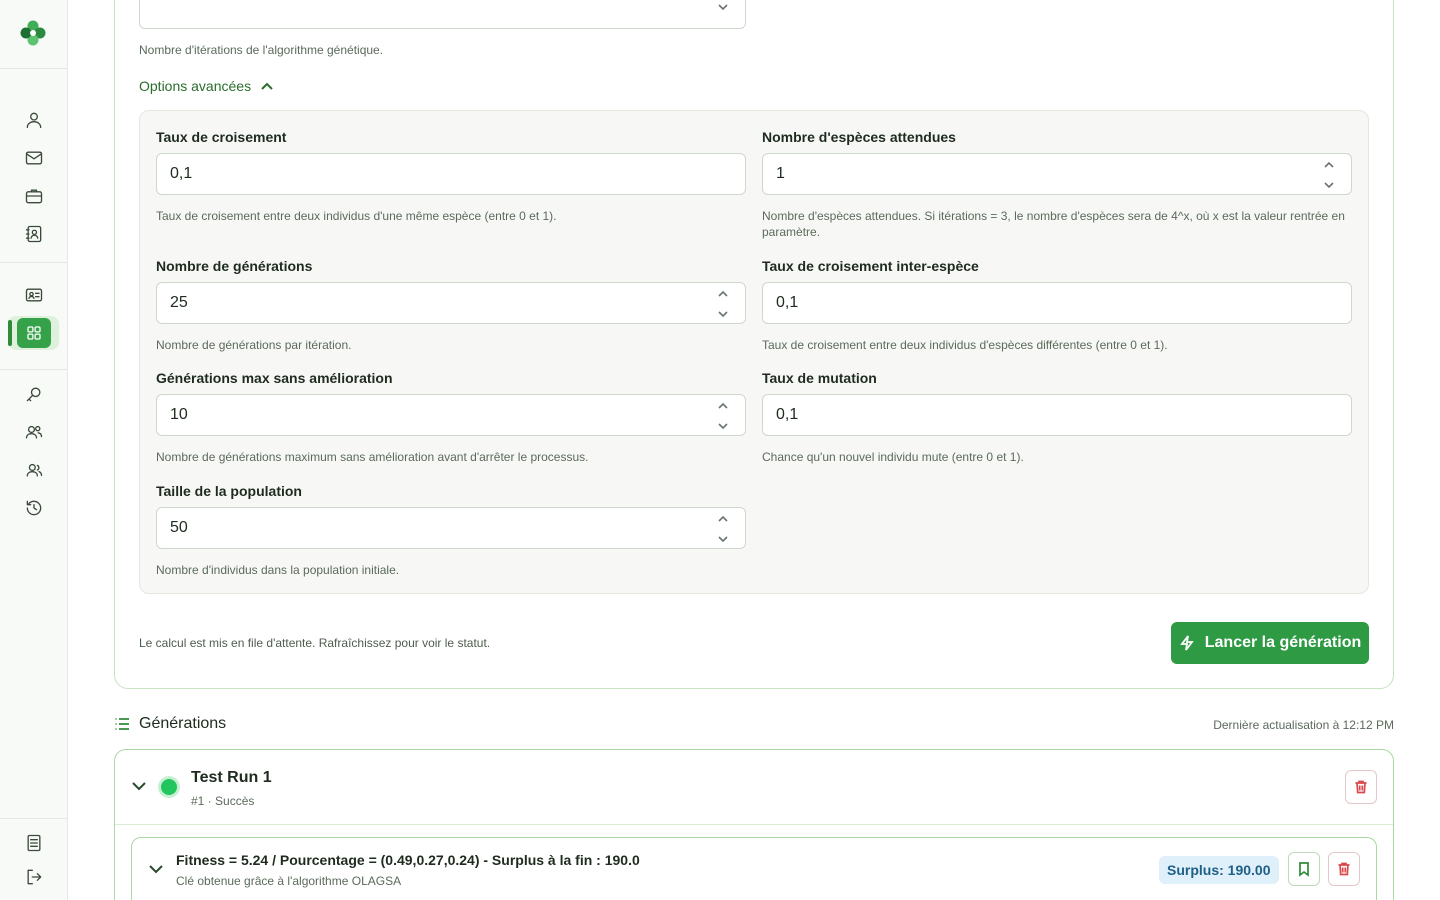 This screenshot has width=1440, height=900. What do you see at coordinates (33, 33) in the screenshot?
I see `clover-logo-icon` at bounding box center [33, 33].